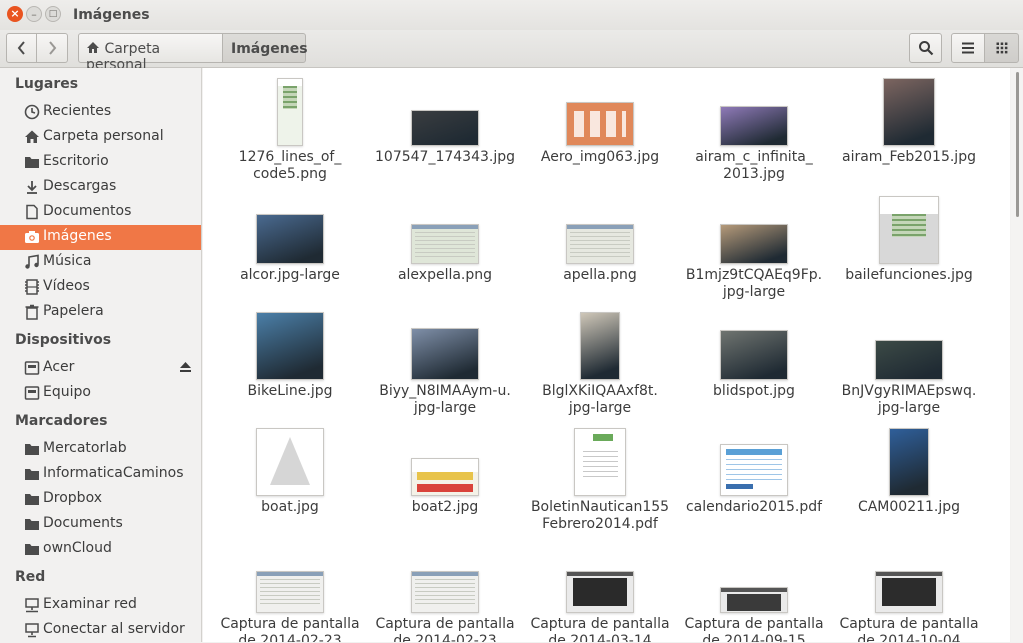 This screenshot has width=1023, height=643. I want to click on sidebar-item-examinar-red: Examinar red, so click(100, 605).